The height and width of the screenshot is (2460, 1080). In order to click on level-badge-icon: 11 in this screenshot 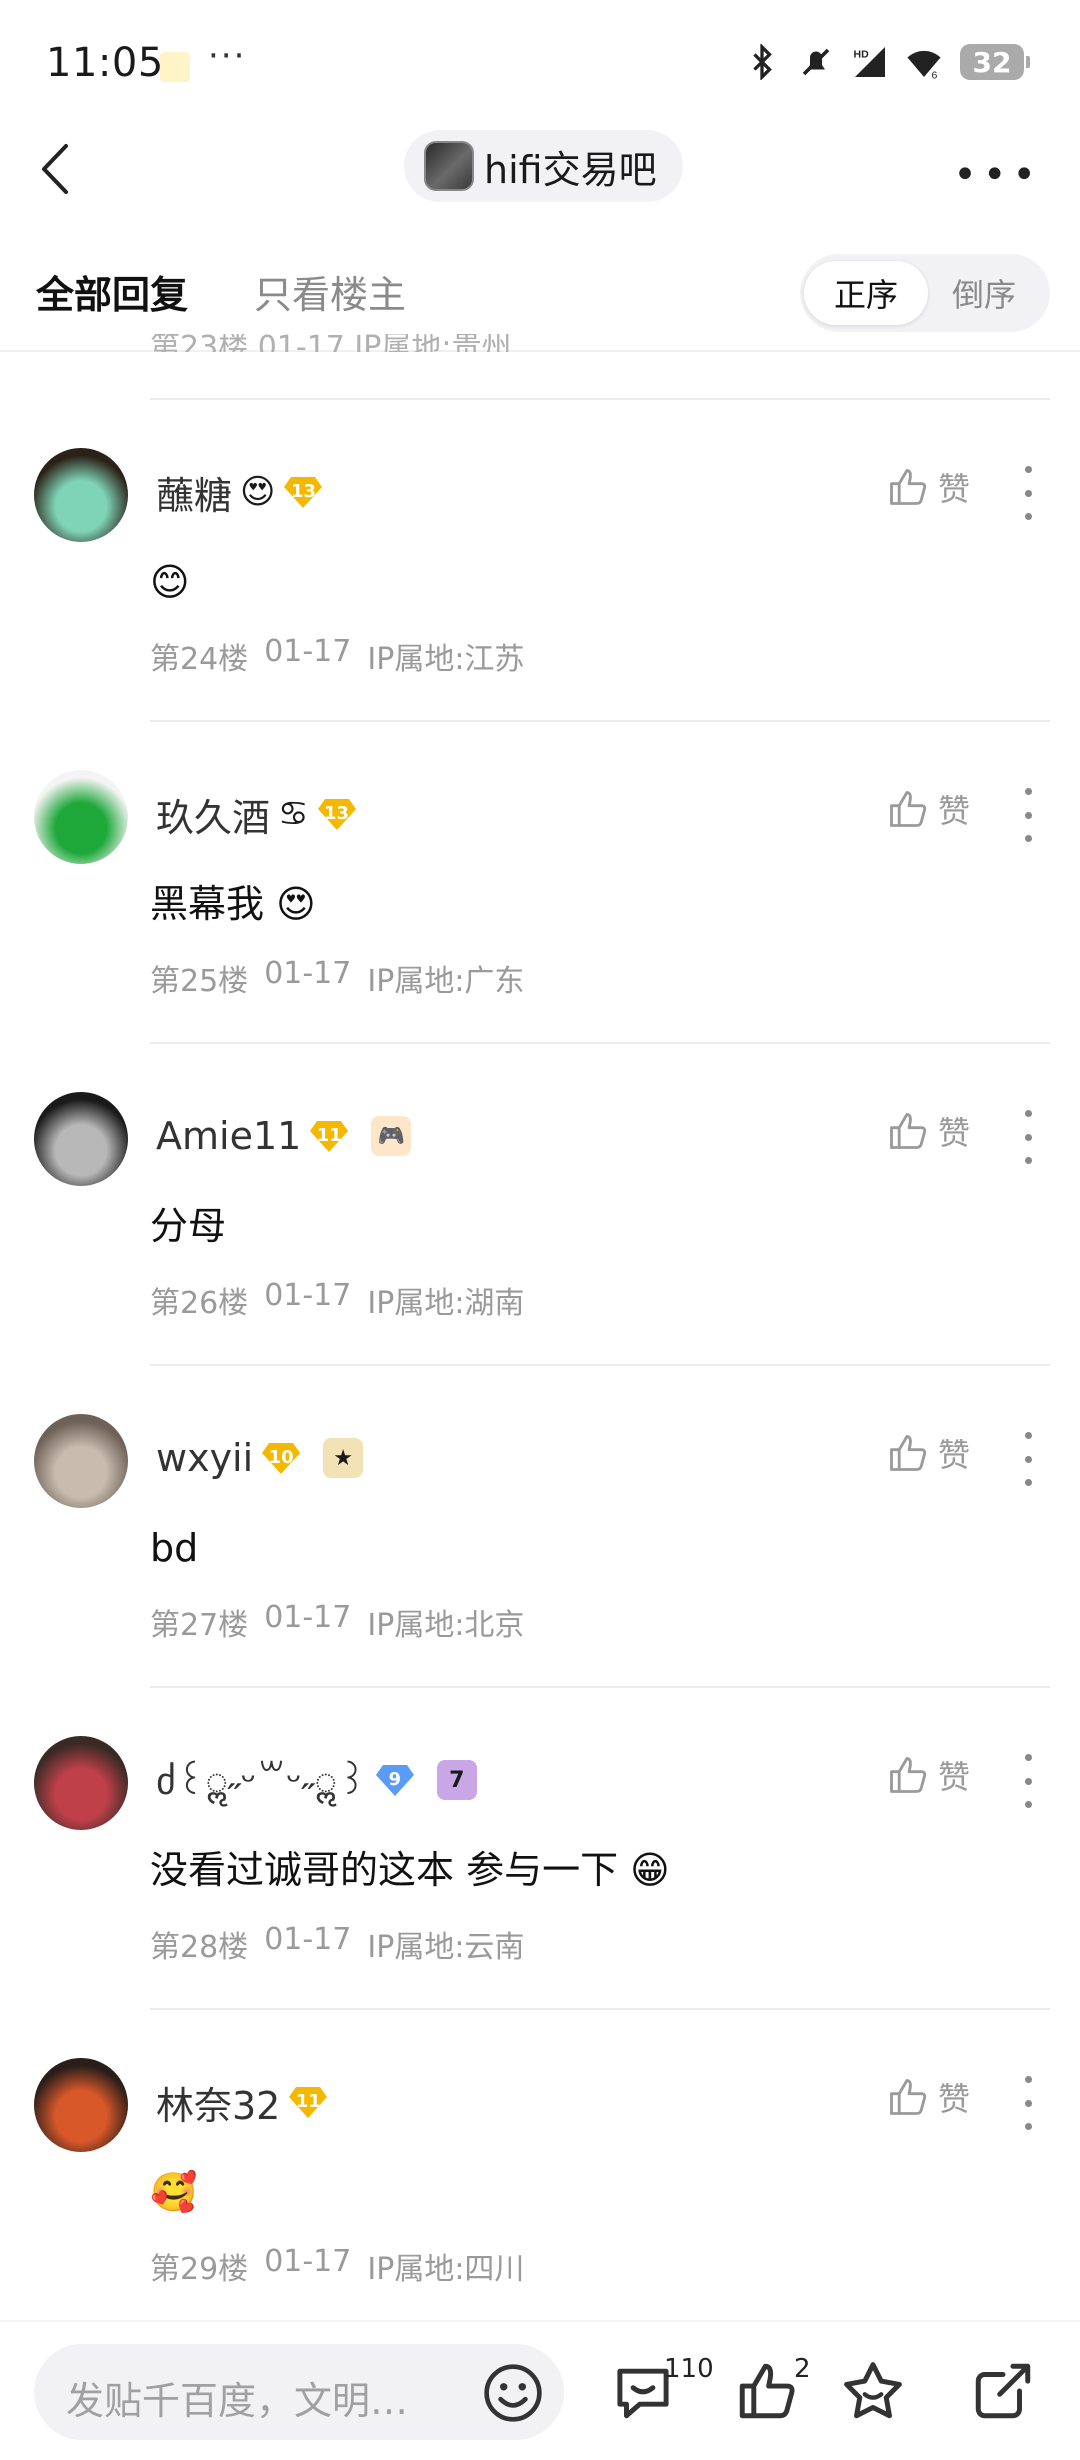, I will do `click(308, 2102)`.